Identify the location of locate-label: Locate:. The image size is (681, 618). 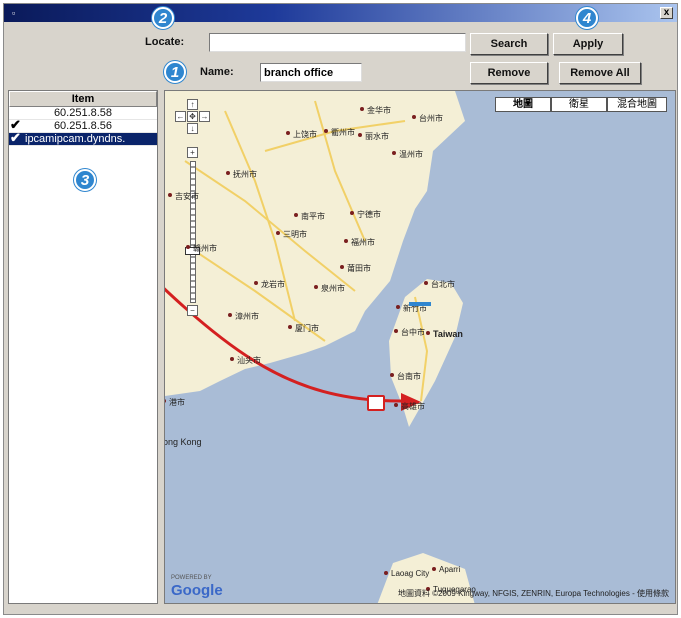
(165, 42).